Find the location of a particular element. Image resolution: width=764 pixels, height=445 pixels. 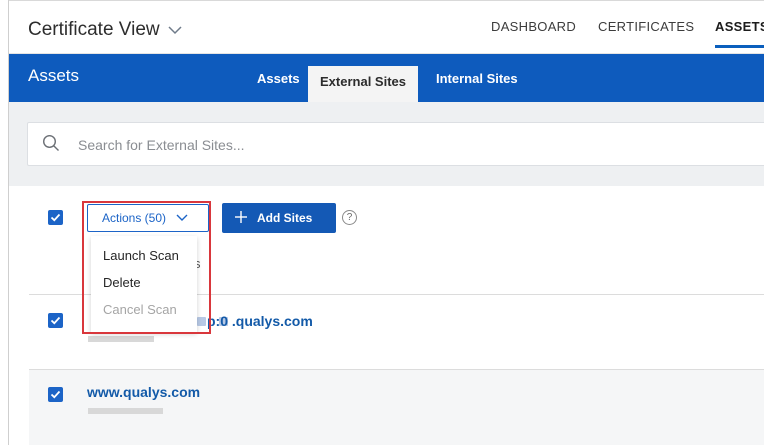

search-box is located at coordinates (395, 144).